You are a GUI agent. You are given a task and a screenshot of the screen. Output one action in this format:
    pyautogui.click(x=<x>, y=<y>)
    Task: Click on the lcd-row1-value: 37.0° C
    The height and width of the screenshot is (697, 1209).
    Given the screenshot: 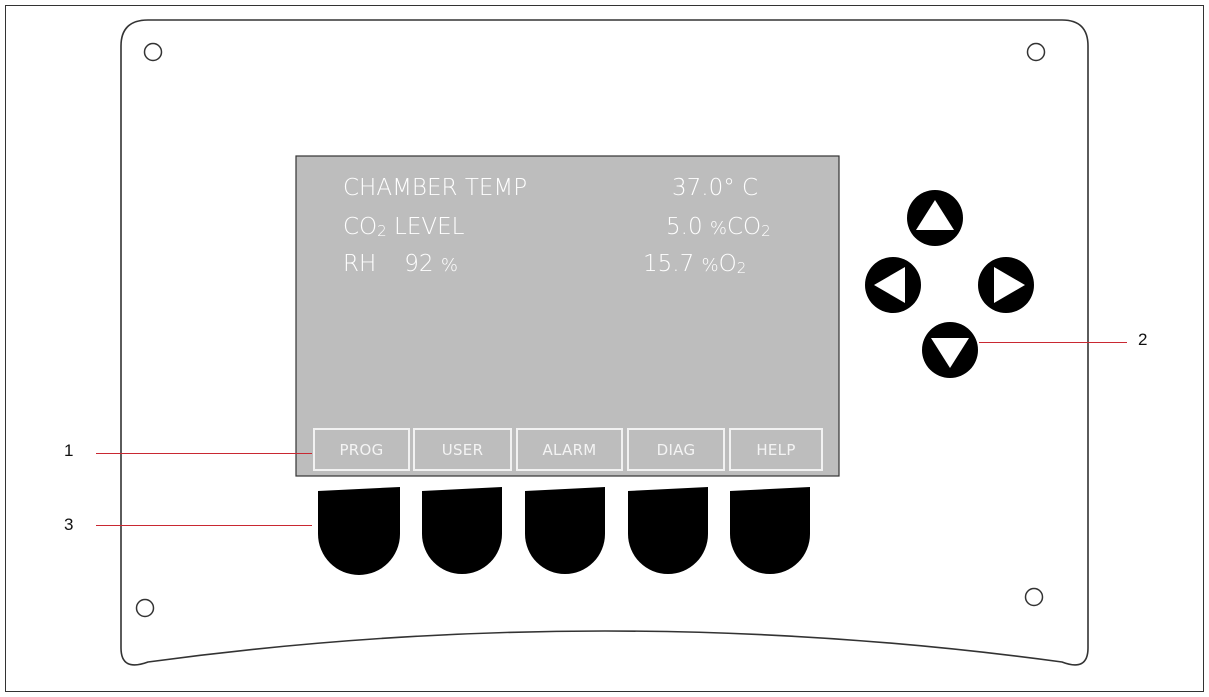 What is the action you would take?
    pyautogui.click(x=715, y=188)
    